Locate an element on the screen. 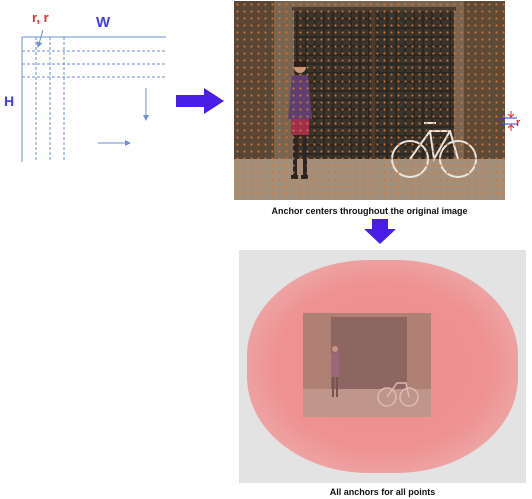 Image resolution: width=532 pixels, height=499 pixels. grid-diagram: r, r W H is located at coordinates (87, 87).